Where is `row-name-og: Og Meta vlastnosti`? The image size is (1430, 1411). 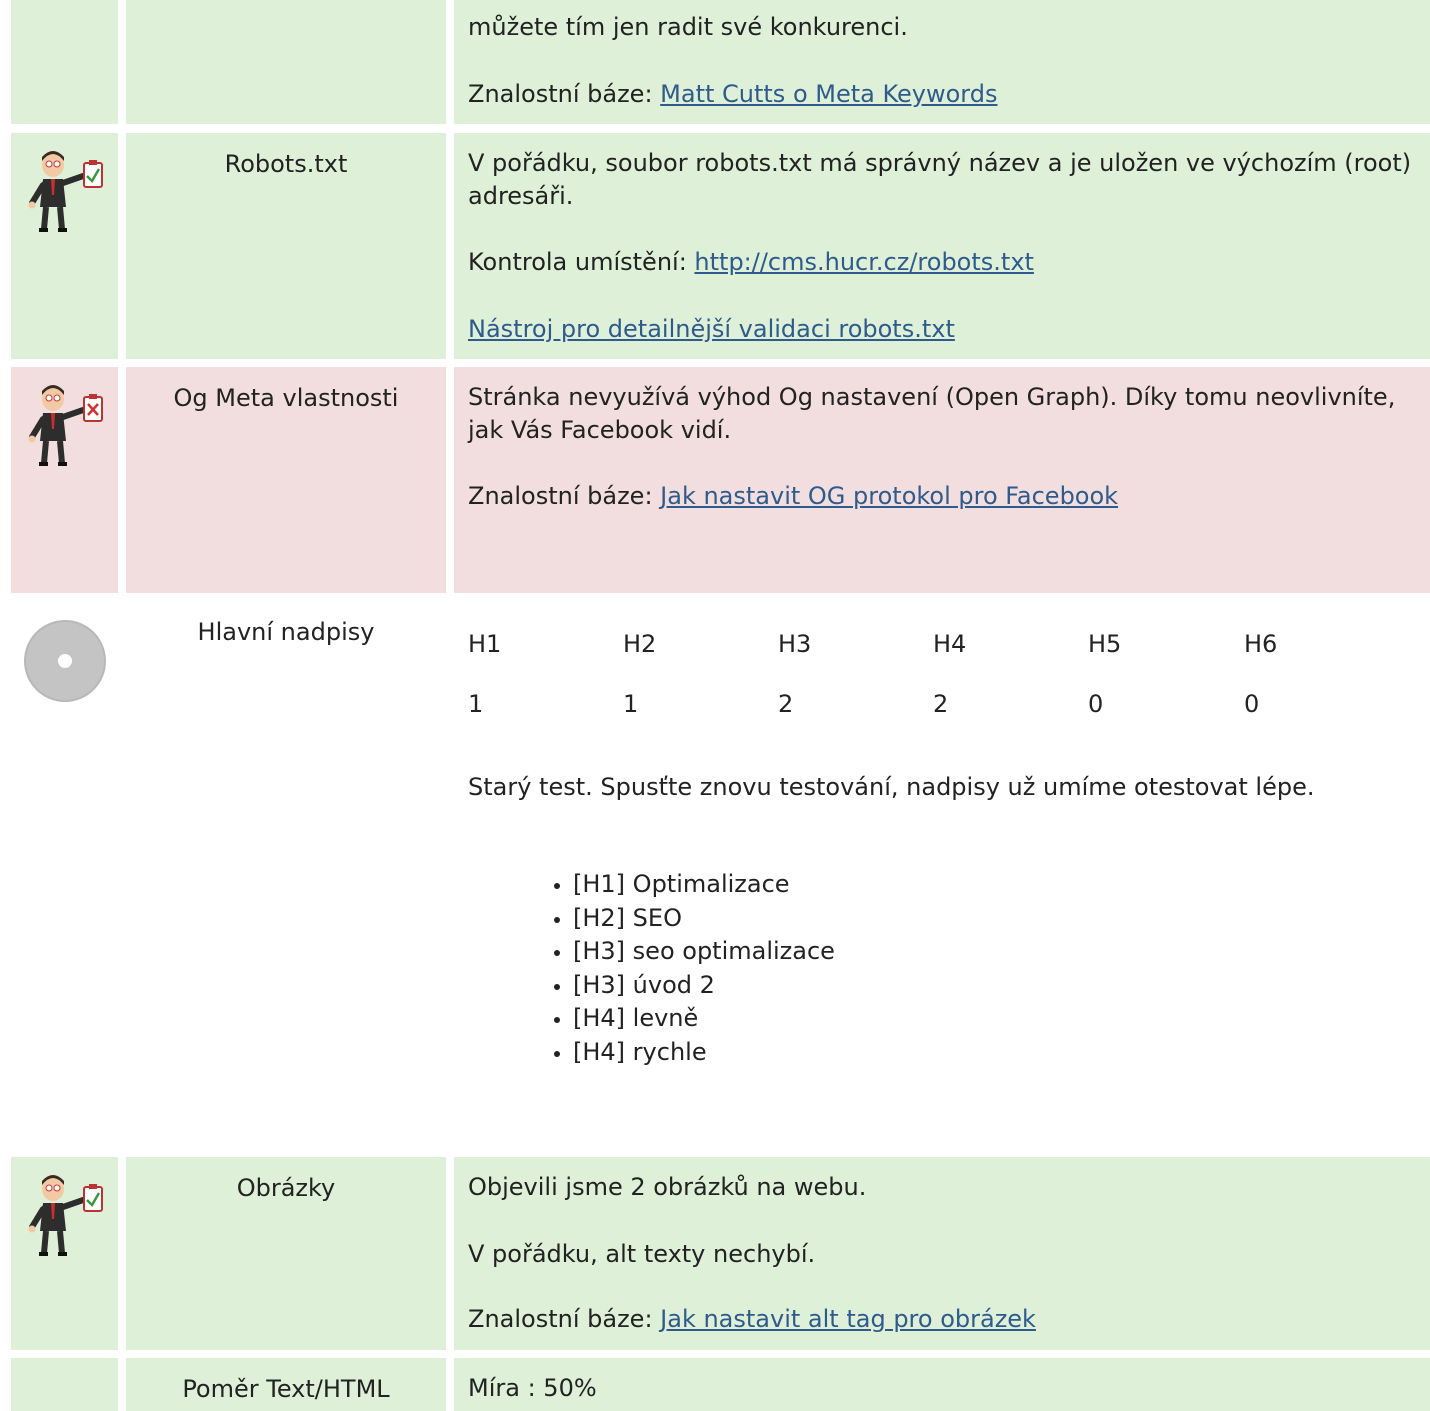
row-name-og: Og Meta vlastnosti is located at coordinates (286, 398).